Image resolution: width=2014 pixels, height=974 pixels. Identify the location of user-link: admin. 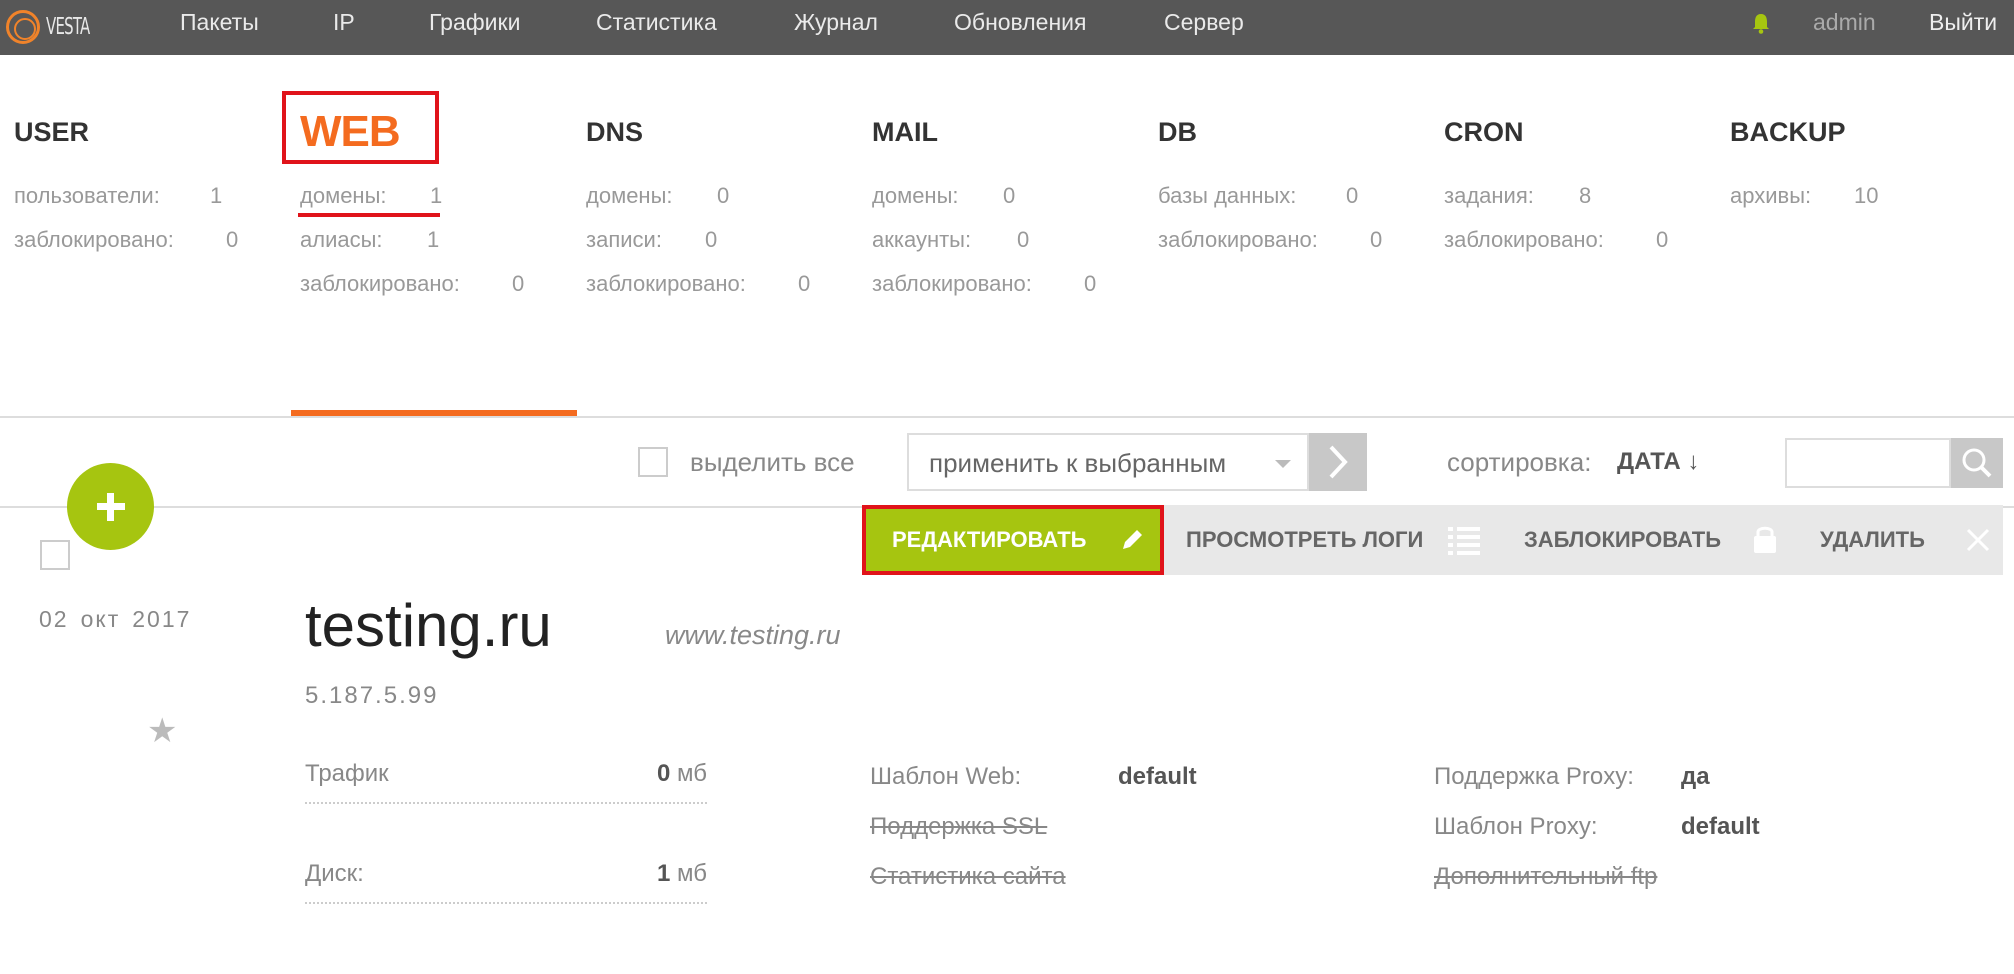
(1844, 22).